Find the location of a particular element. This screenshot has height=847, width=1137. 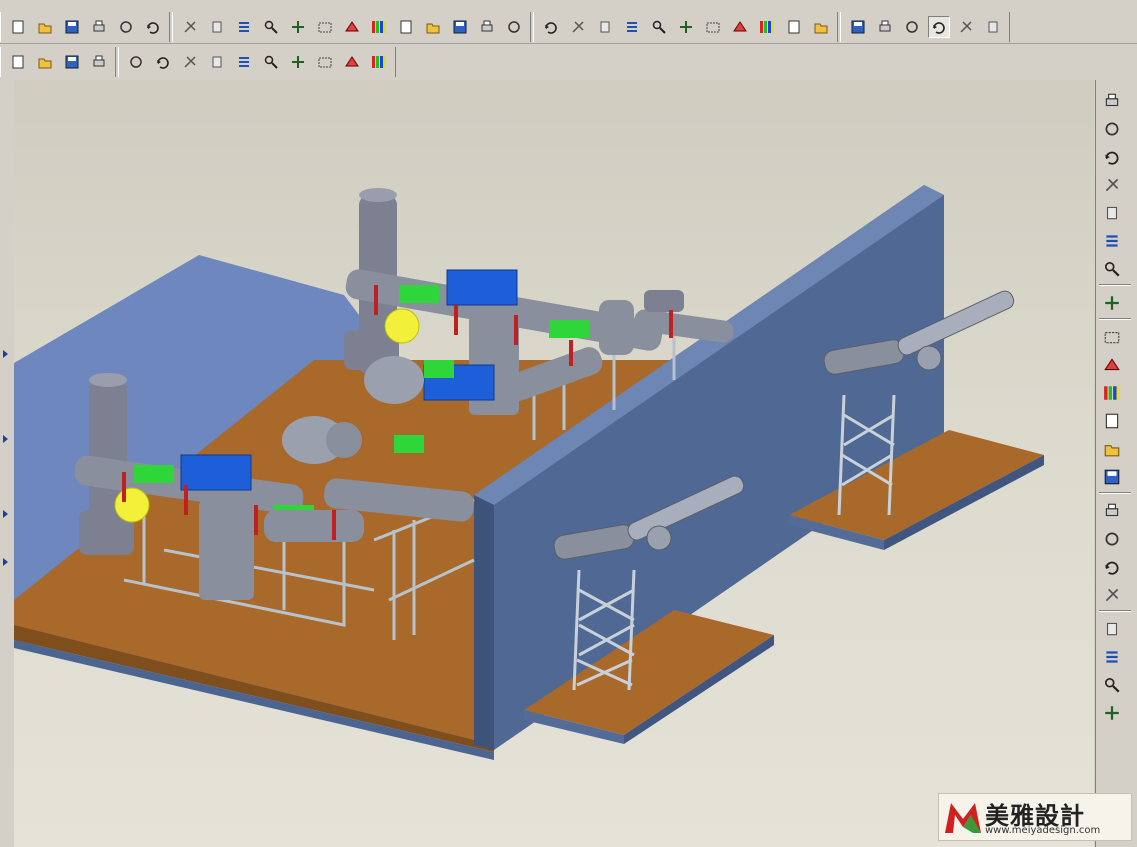

pattern-icon is located at coordinates (1112, 657).